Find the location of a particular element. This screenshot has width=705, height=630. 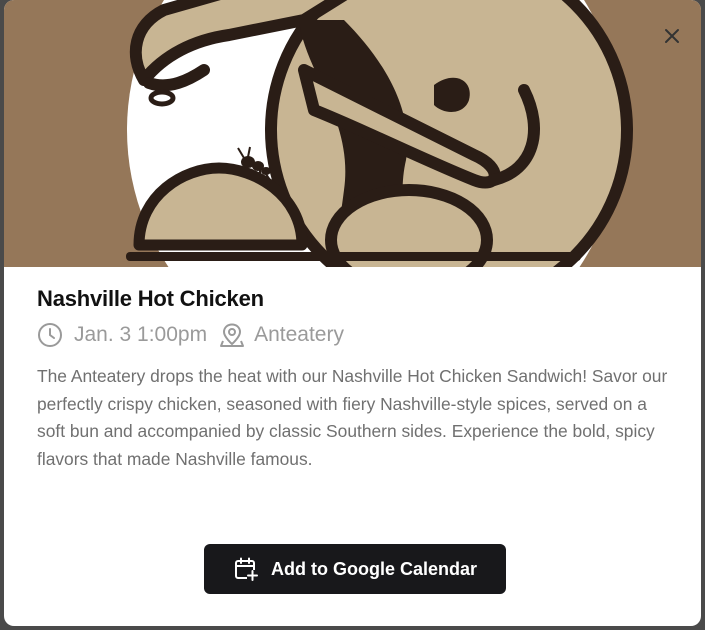

event-location: Anteatery is located at coordinates (299, 334).